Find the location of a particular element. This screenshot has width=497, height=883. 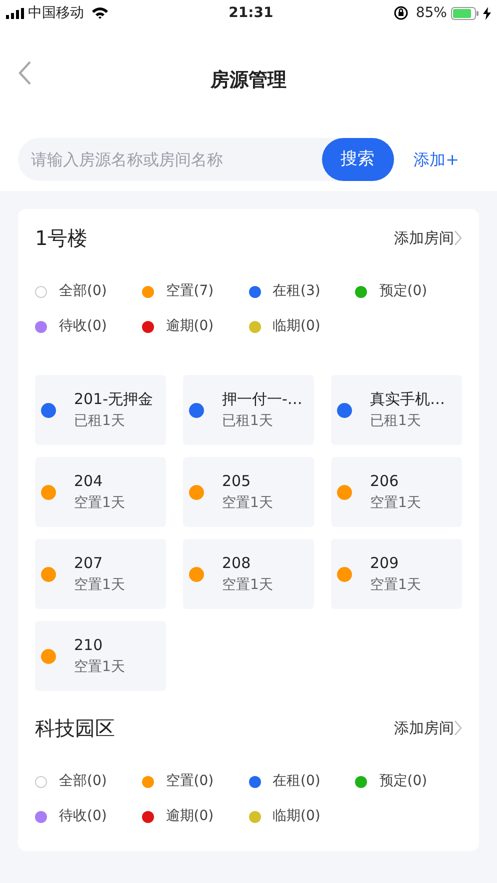

room-name: 205 is located at coordinates (237, 481).